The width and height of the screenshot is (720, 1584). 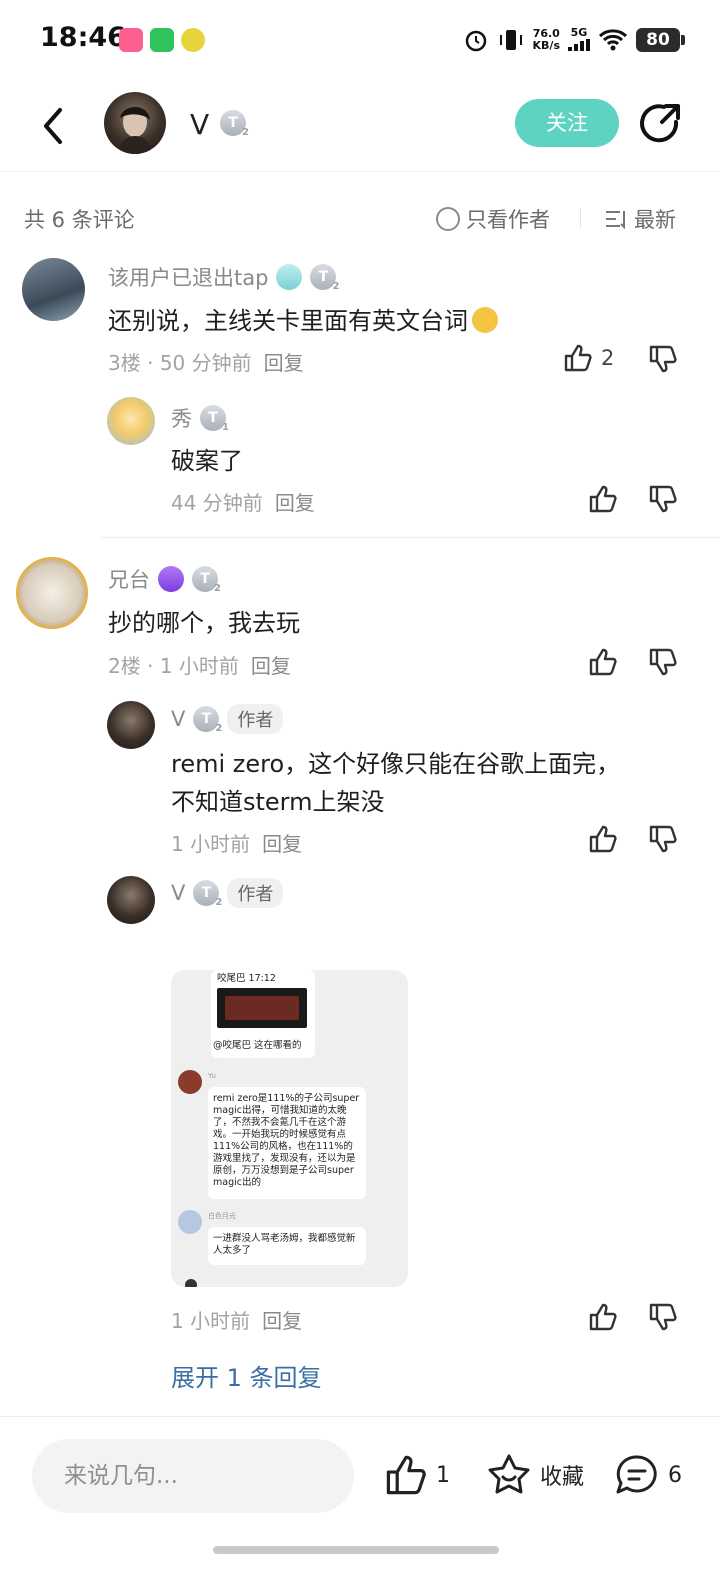 What do you see at coordinates (636, 1474) in the screenshot?
I see `speech-bubble-icon` at bounding box center [636, 1474].